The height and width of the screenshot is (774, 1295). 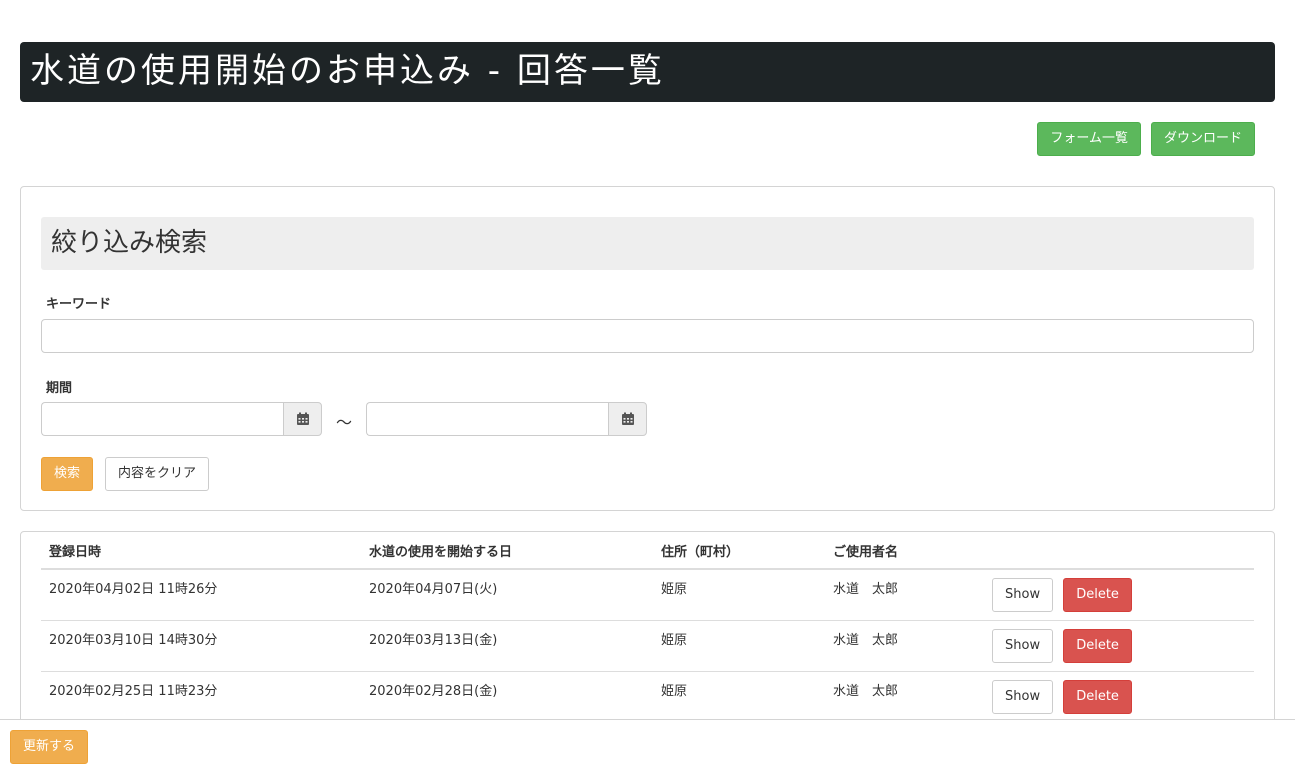 I want to click on period-label: 期間, so click(x=59, y=388).